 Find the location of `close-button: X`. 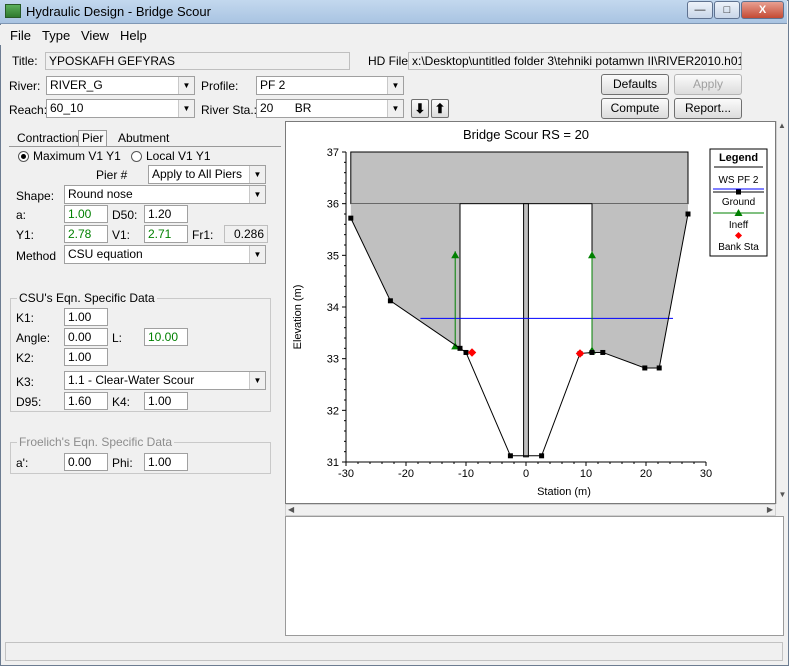

close-button: X is located at coordinates (762, 10).